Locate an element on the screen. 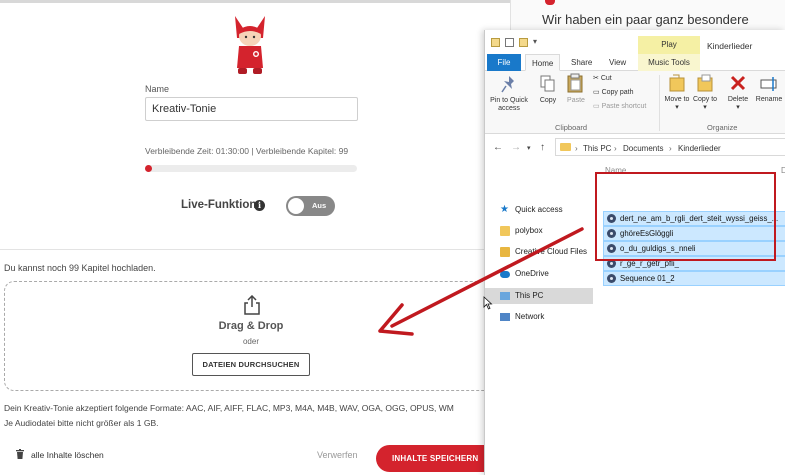 The image size is (785, 475). toggle-state-label: Aus is located at coordinates (319, 205).